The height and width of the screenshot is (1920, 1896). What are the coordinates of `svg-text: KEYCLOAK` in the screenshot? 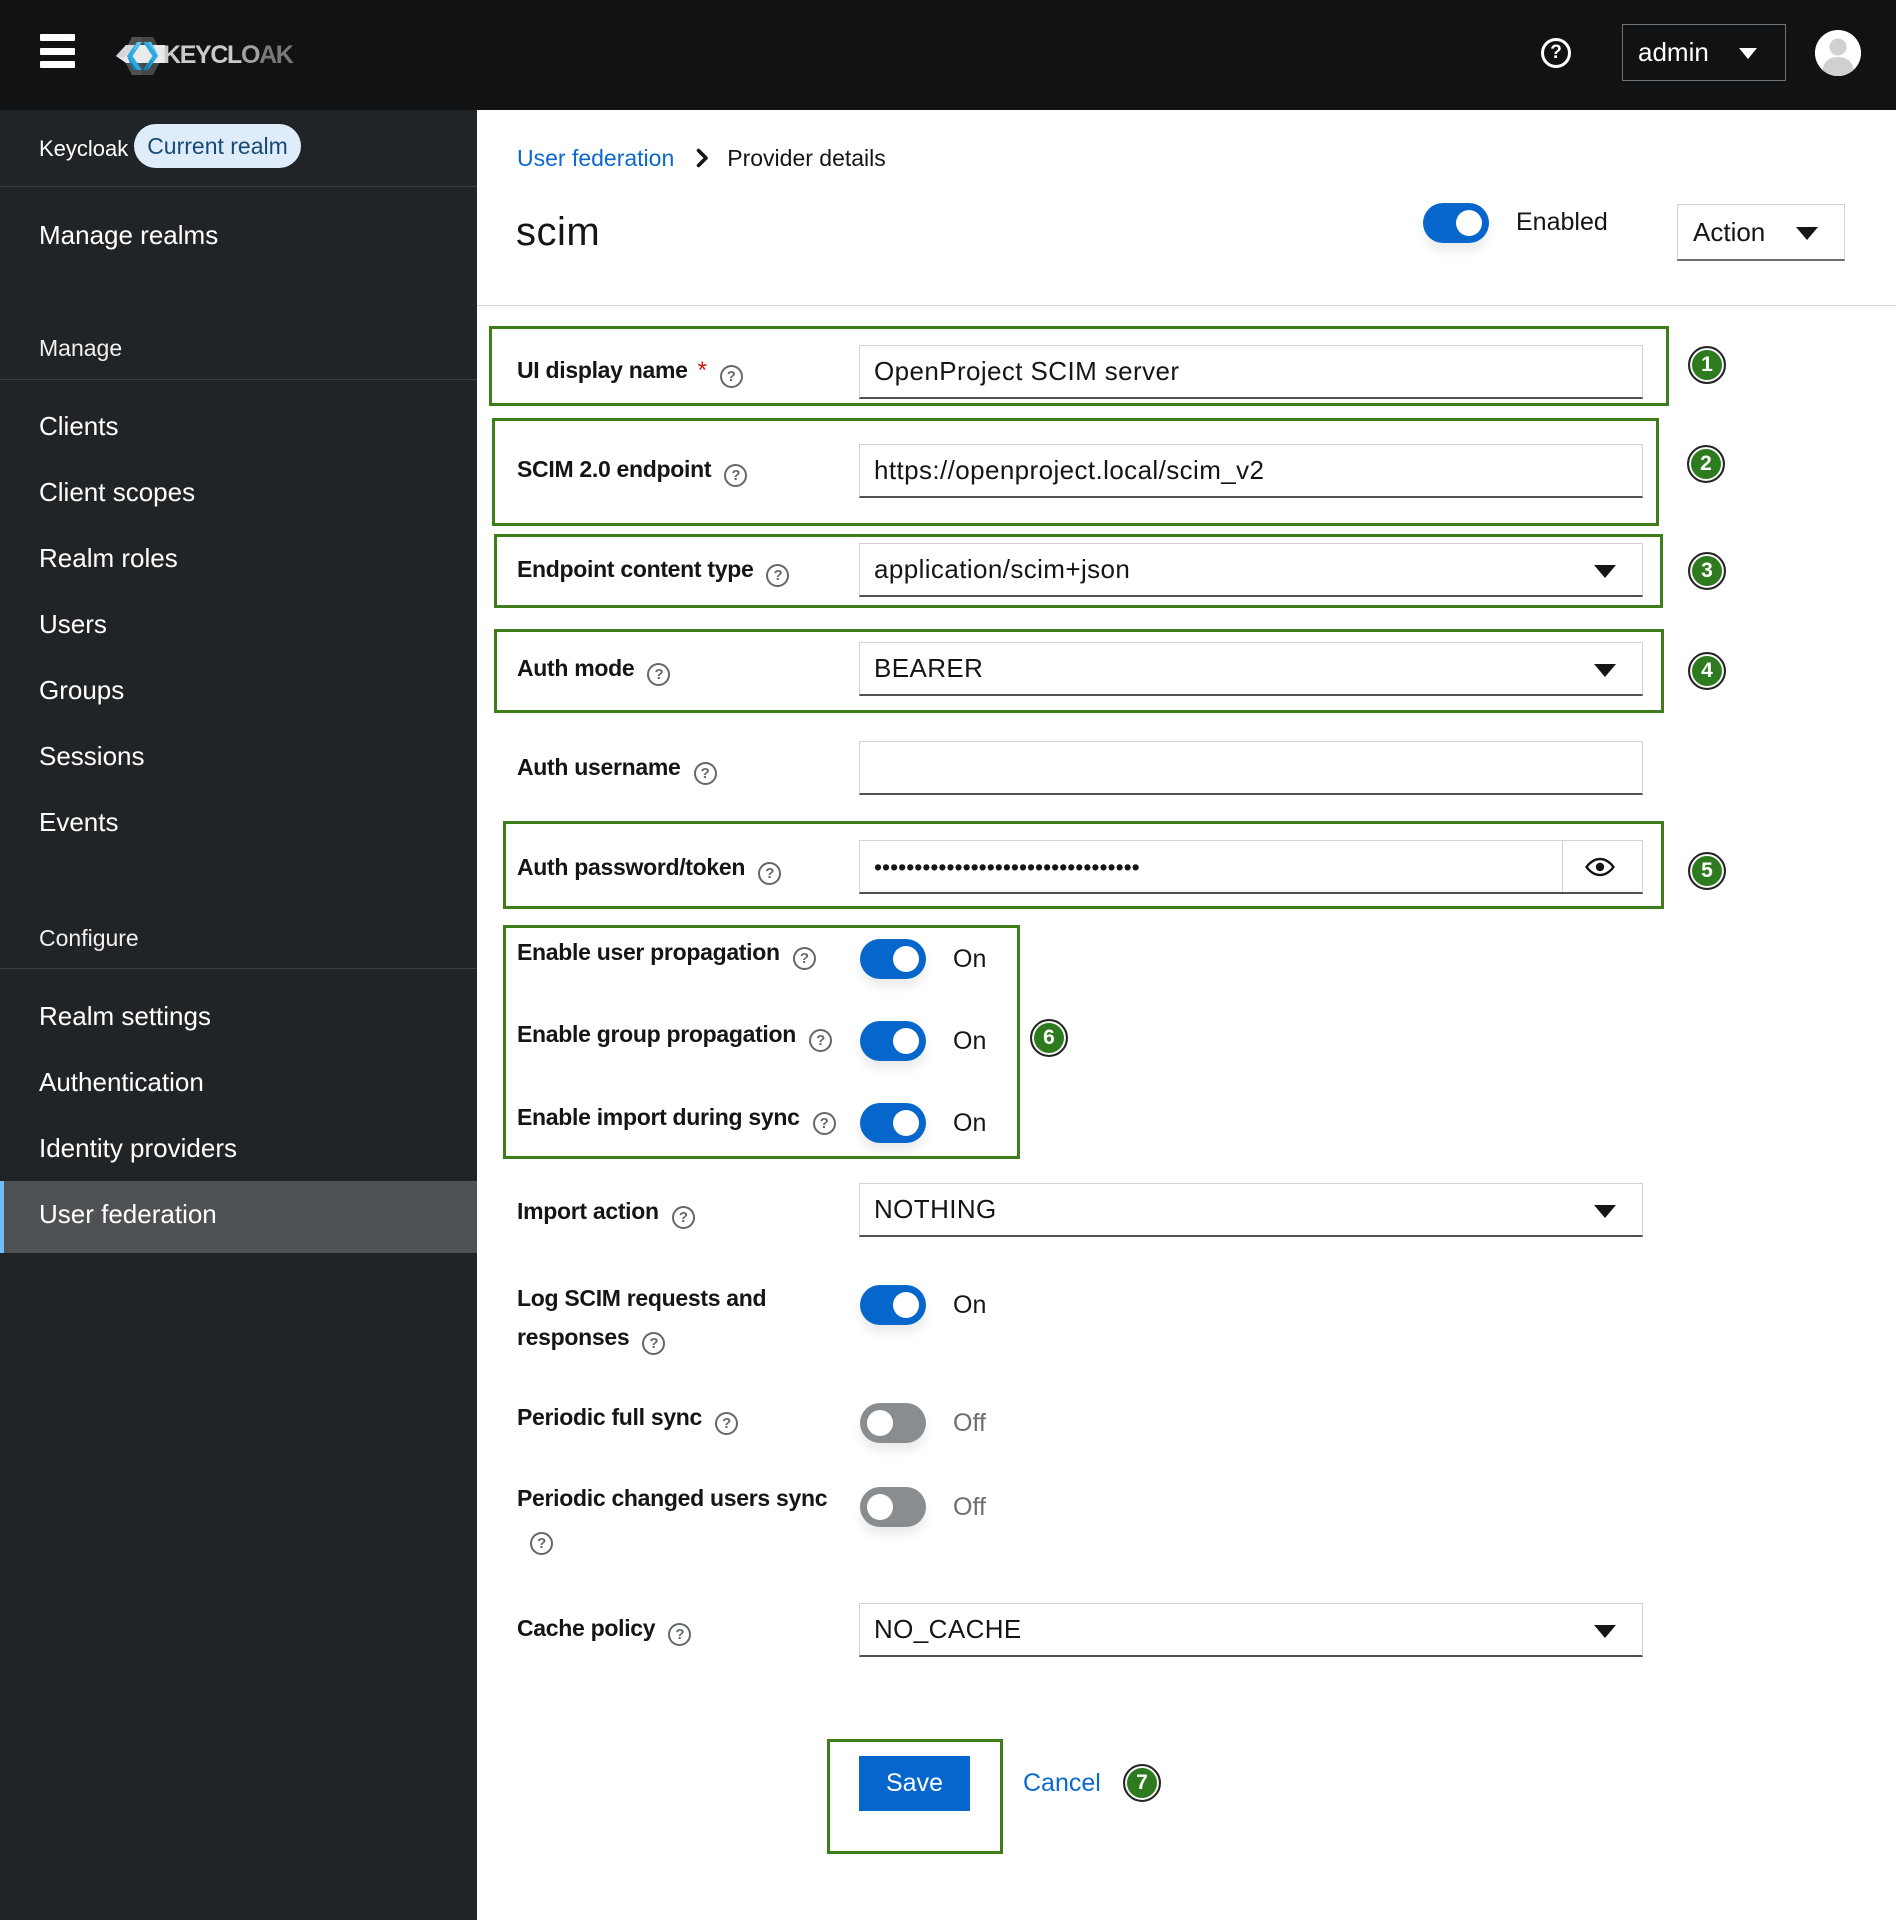 It's located at (228, 55).